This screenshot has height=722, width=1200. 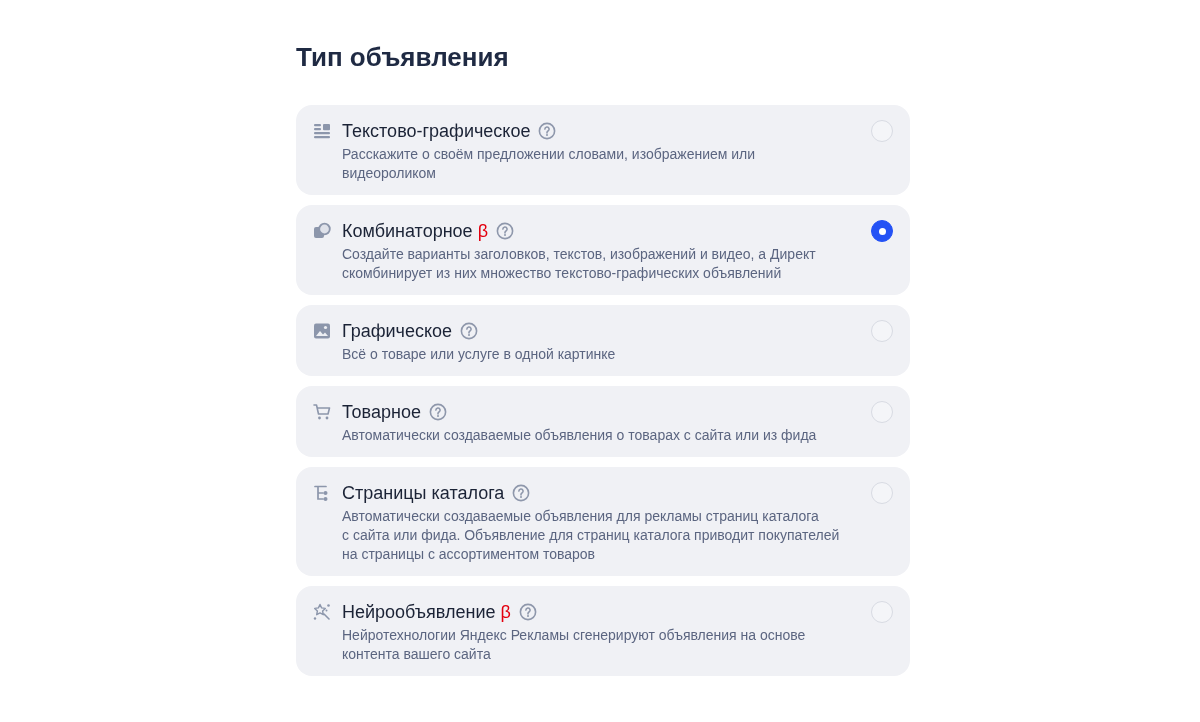 I want to click on option-title: Нейрообъявление, so click(x=419, y=612).